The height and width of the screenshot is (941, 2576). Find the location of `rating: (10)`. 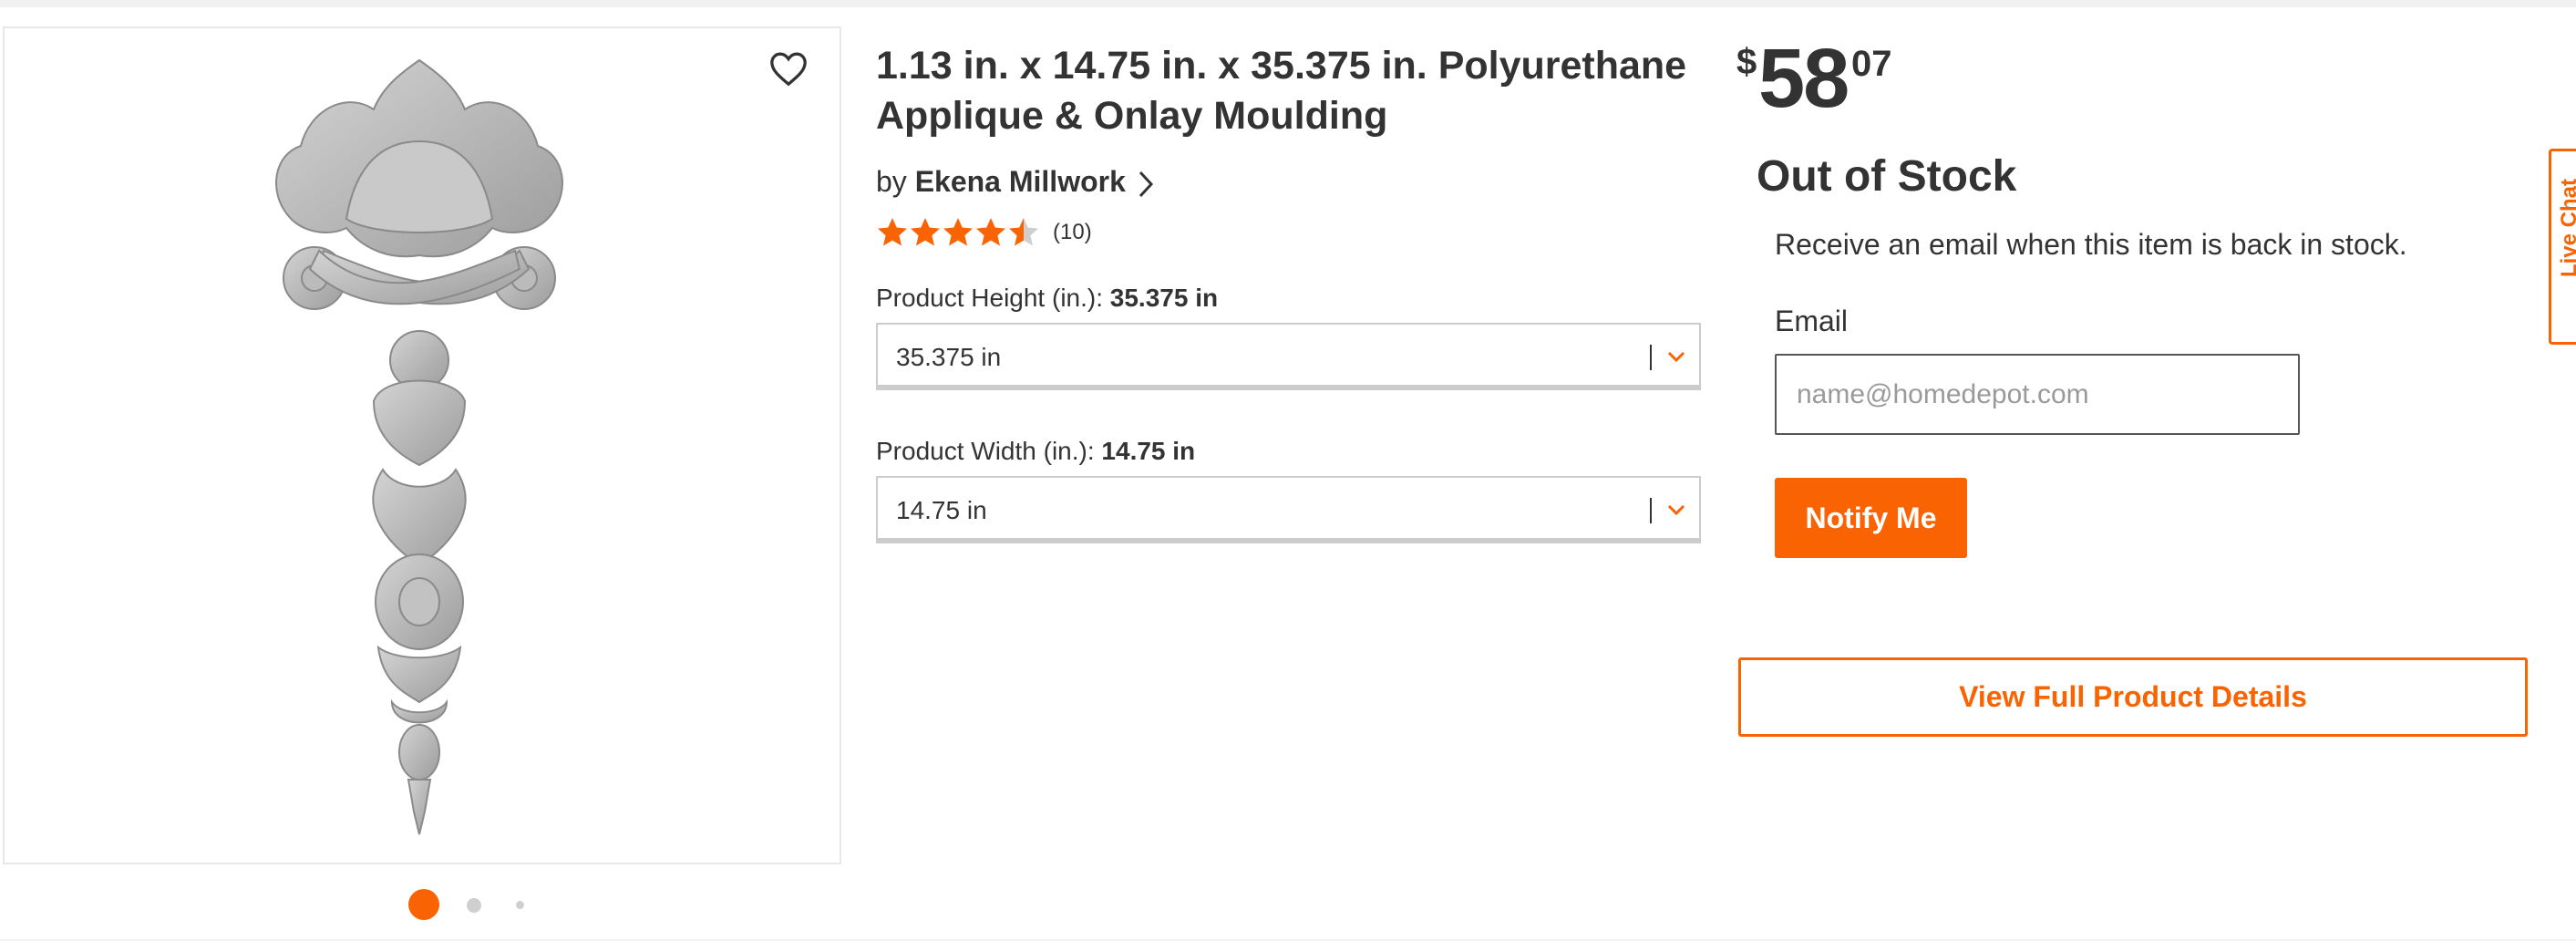

rating: (10) is located at coordinates (984, 232).